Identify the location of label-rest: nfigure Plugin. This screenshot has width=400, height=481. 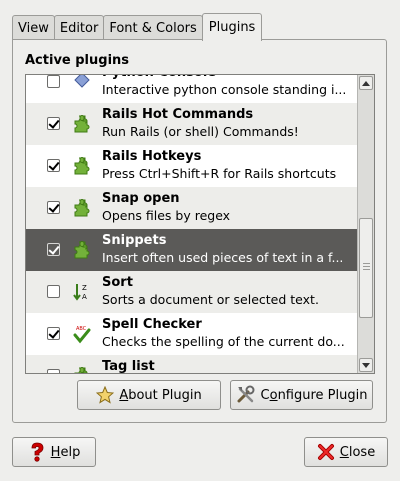
(322, 395).